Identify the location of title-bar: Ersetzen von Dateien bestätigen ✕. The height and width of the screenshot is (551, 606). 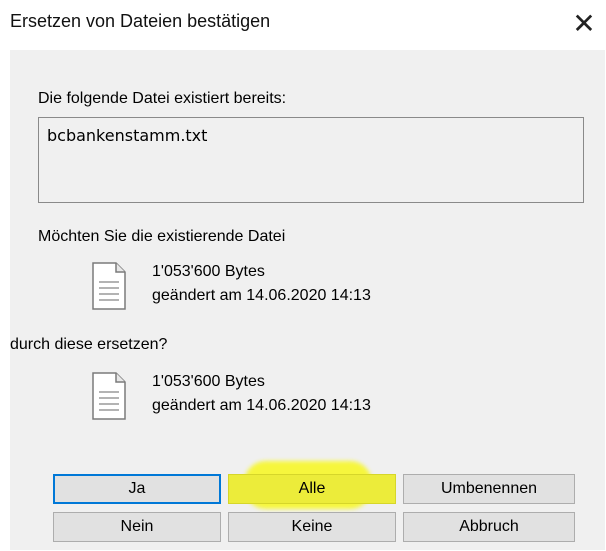
(303, 25).